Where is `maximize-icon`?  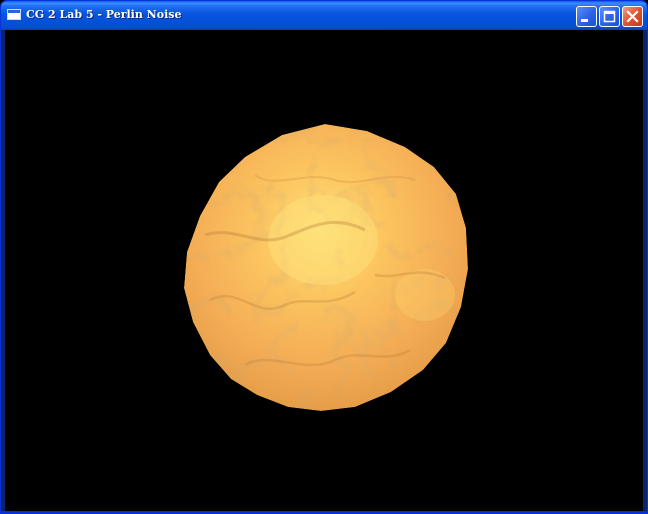 maximize-icon is located at coordinates (609, 16).